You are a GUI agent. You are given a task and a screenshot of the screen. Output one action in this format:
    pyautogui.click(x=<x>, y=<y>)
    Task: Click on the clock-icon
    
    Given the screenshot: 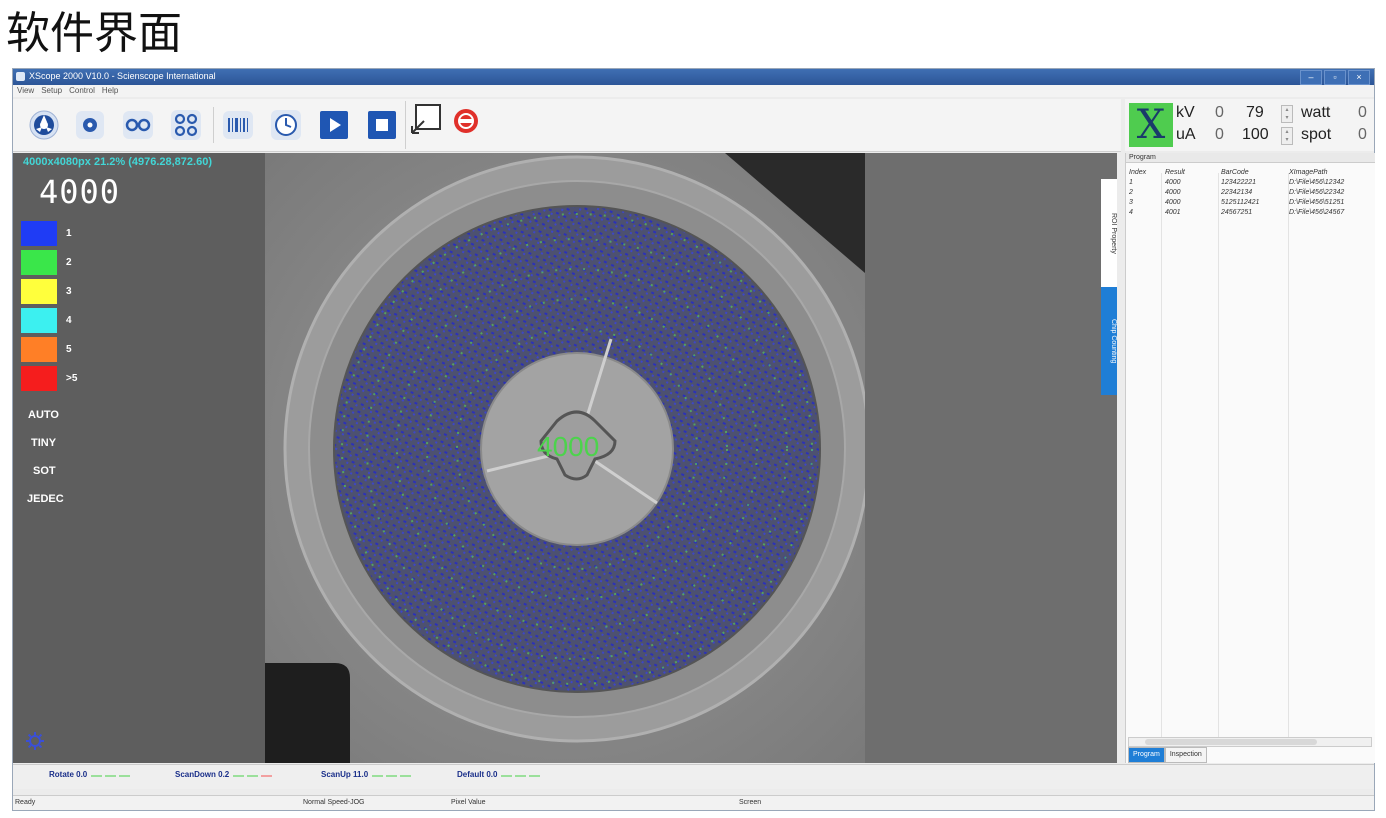 What is the action you would take?
    pyautogui.click(x=286, y=125)
    